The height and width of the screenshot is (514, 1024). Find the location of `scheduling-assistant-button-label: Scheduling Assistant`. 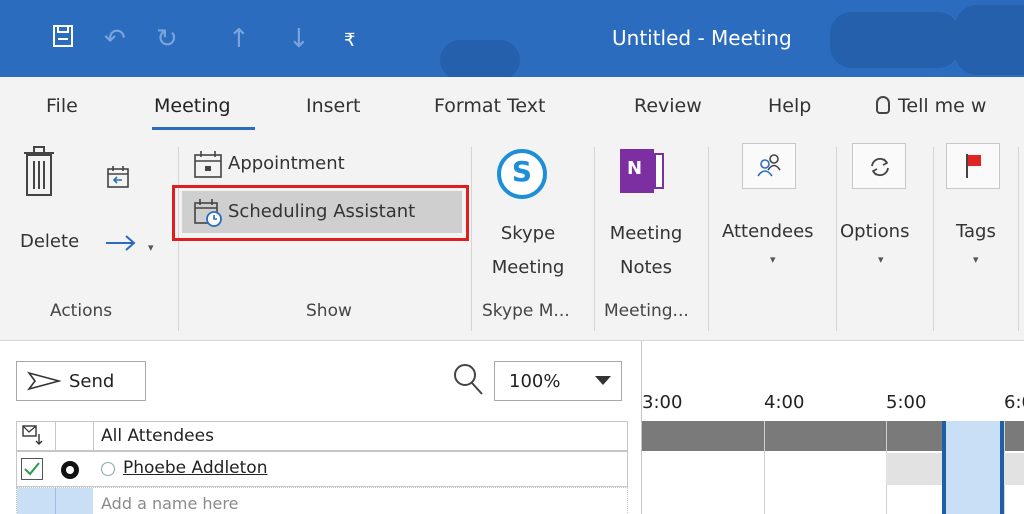

scheduling-assistant-button-label: Scheduling Assistant is located at coordinates (321, 212).